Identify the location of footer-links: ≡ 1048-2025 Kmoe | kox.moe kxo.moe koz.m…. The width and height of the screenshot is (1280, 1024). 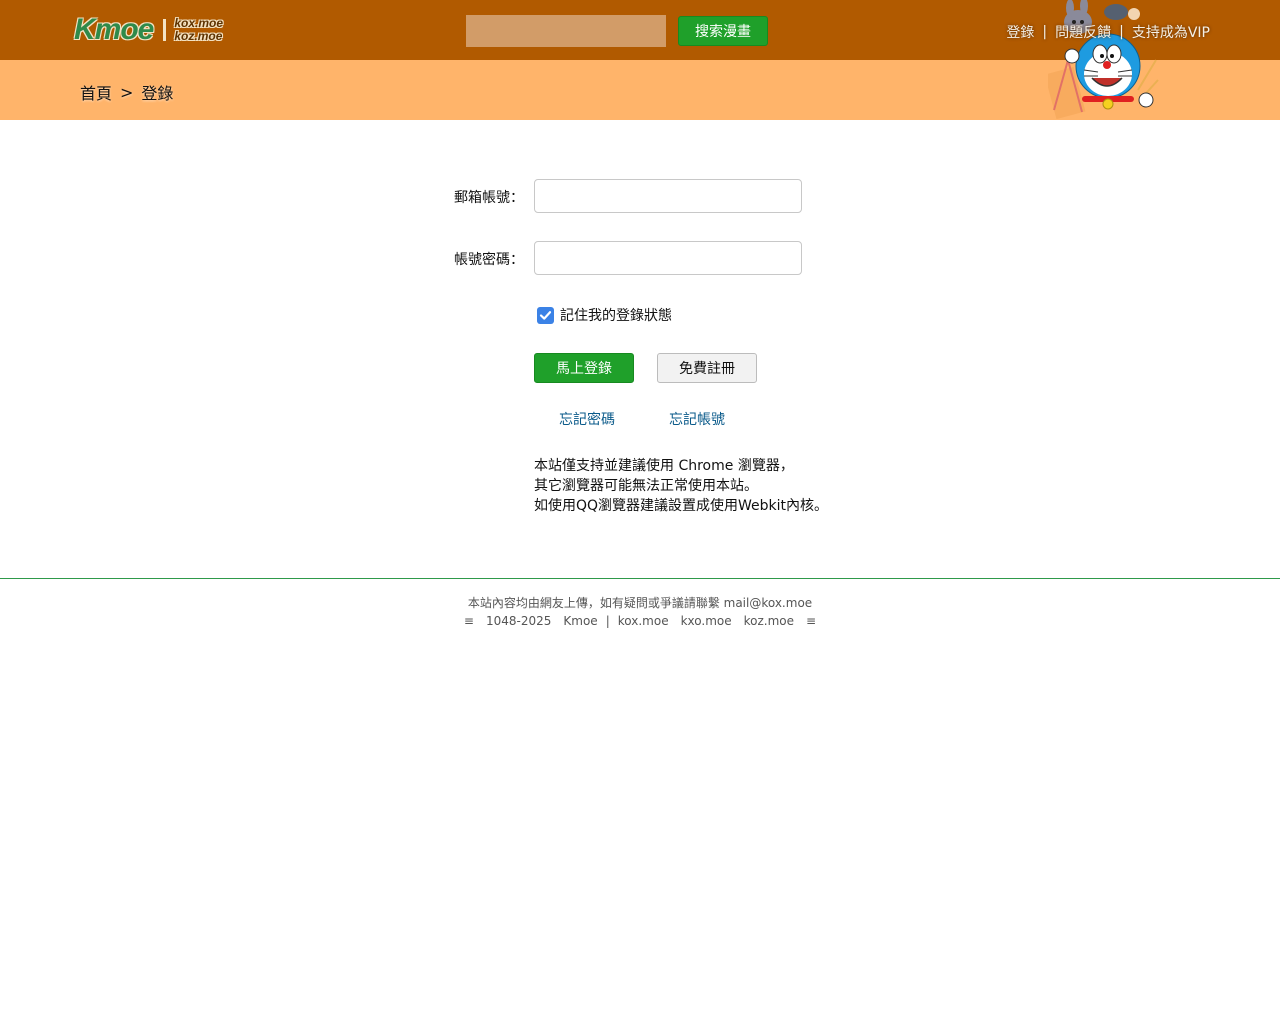
(640, 621).